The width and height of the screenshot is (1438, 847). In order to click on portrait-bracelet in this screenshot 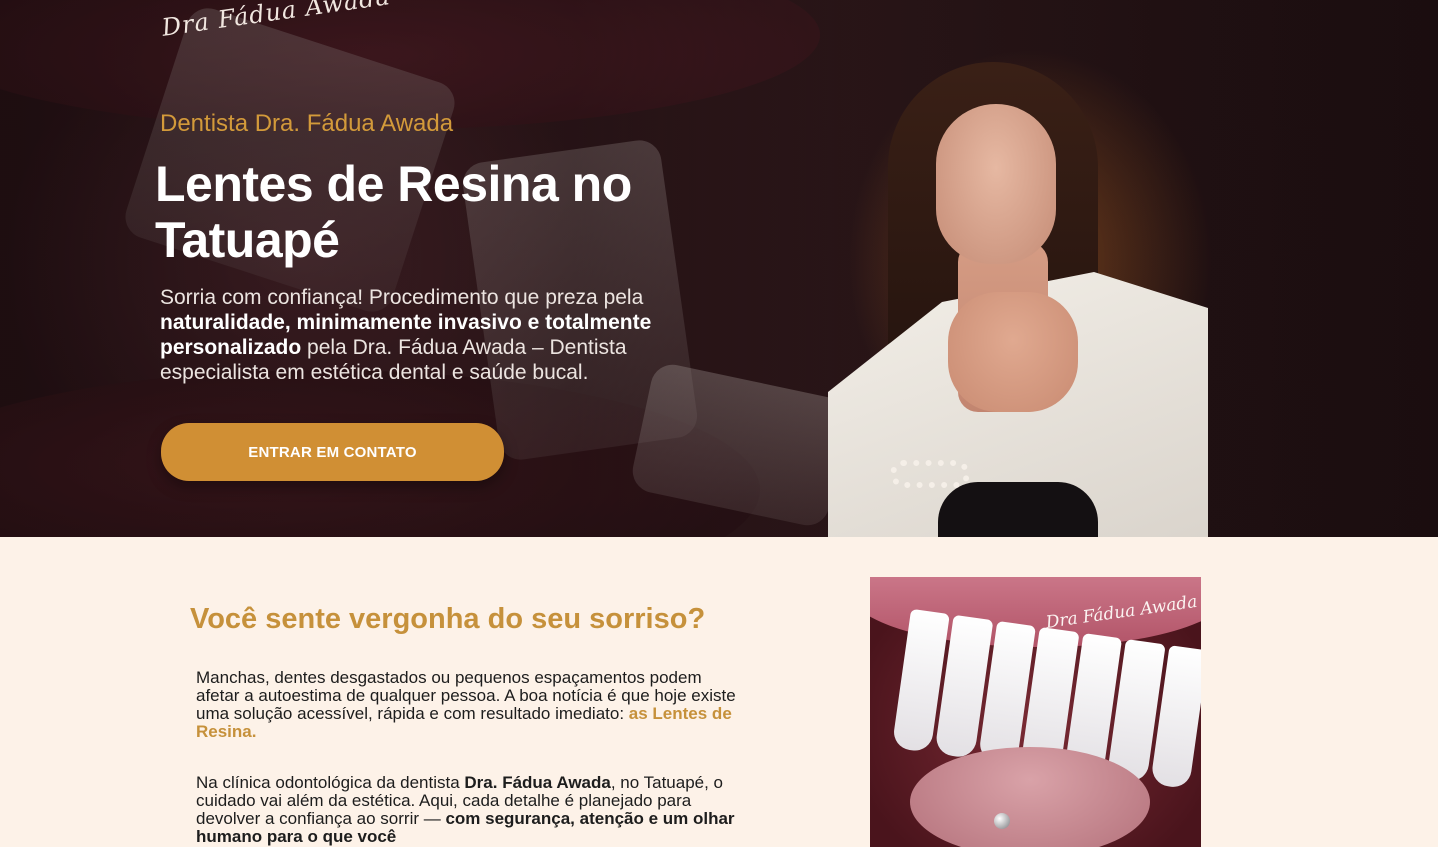, I will do `click(930, 474)`.